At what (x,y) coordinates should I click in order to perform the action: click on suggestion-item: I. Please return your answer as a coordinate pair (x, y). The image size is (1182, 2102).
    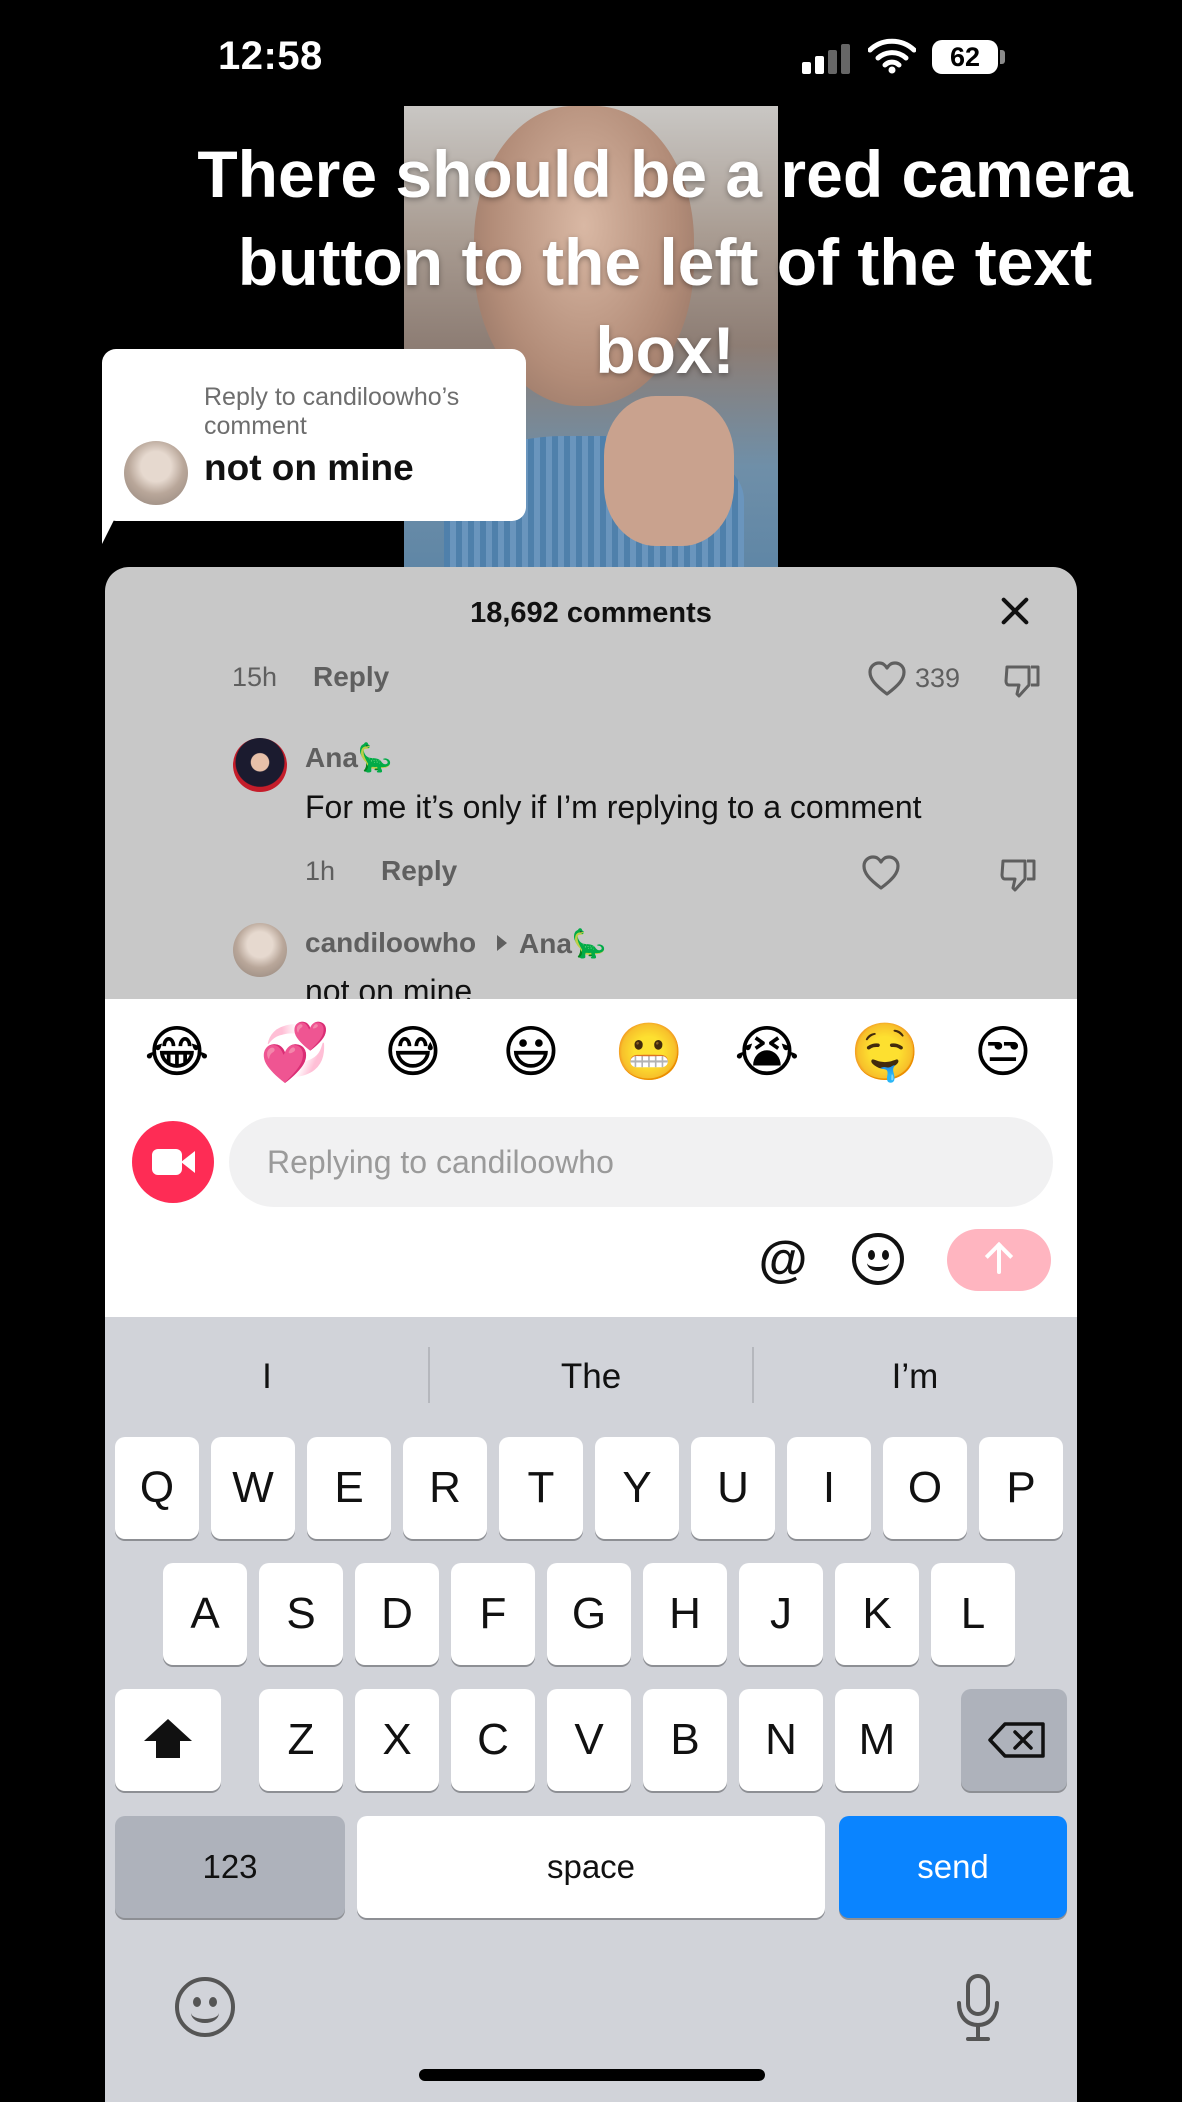
    Looking at the image, I should click on (267, 1377).